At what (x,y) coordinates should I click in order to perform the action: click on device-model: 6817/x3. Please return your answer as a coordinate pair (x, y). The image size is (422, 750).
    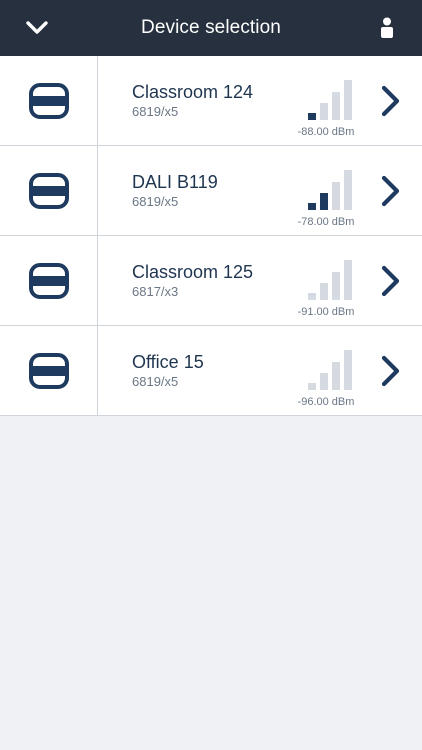
    Looking at the image, I should click on (155, 291).